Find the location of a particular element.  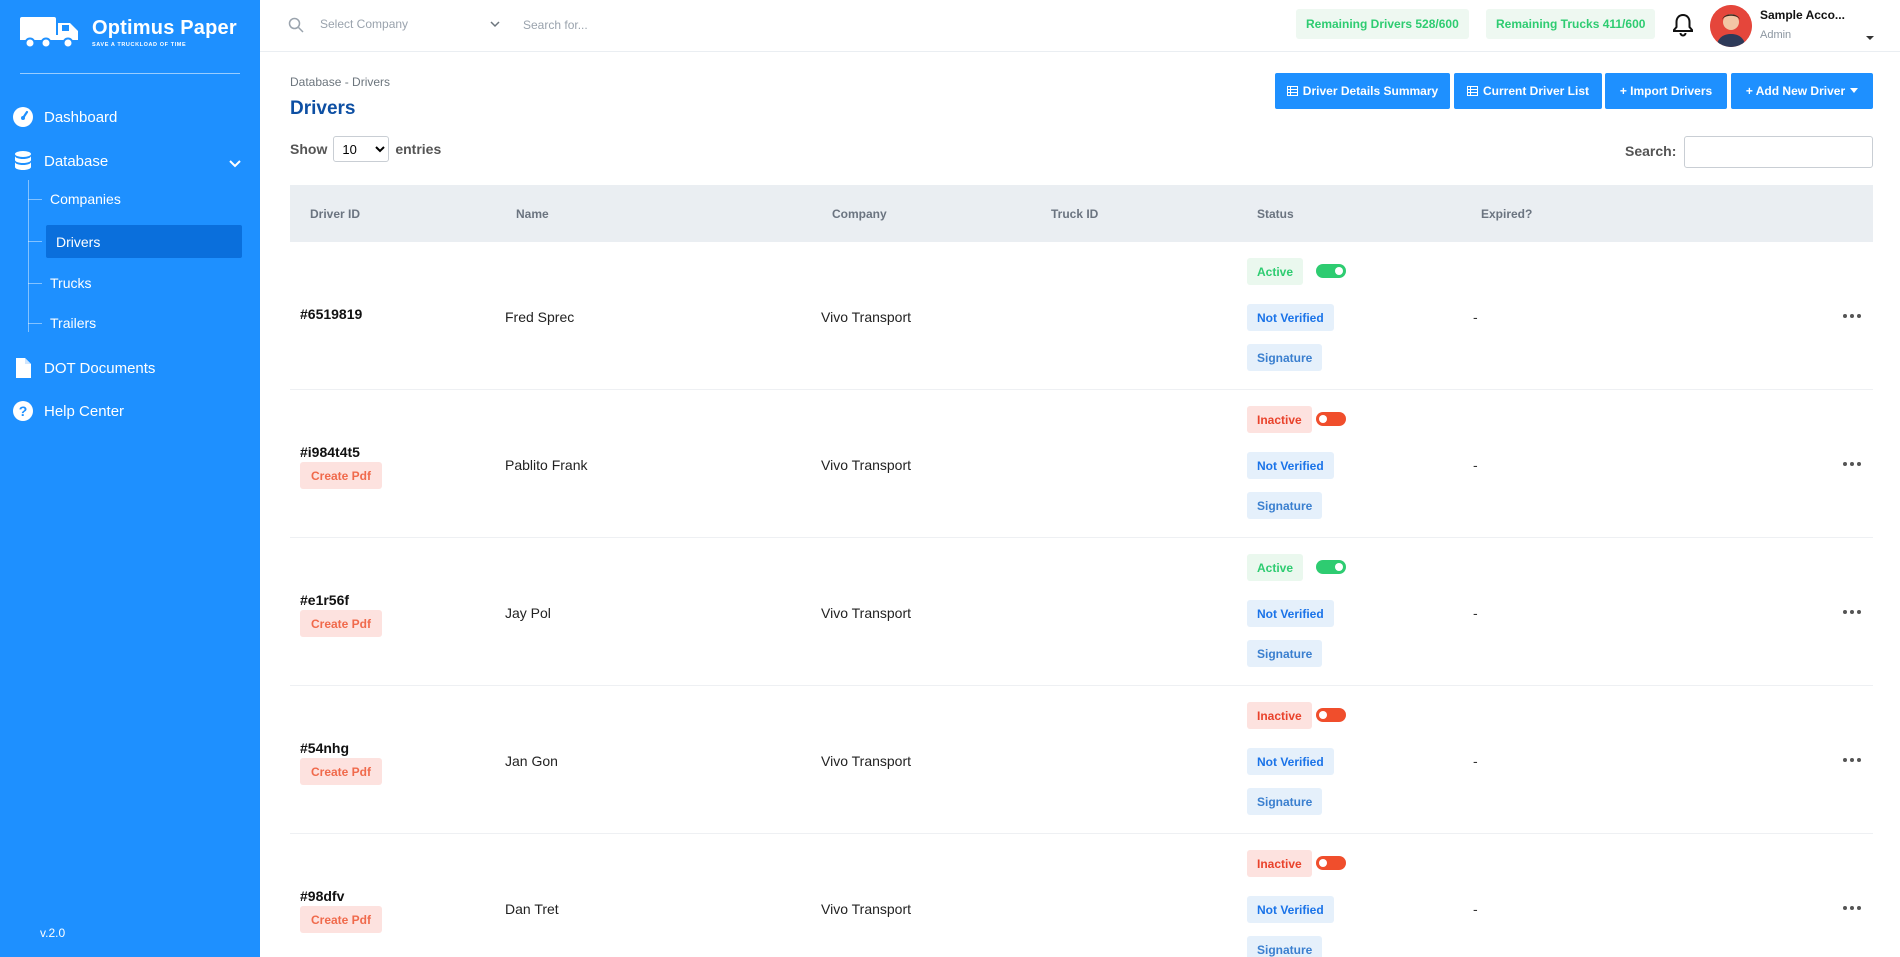

table-search-input is located at coordinates (1778, 152).